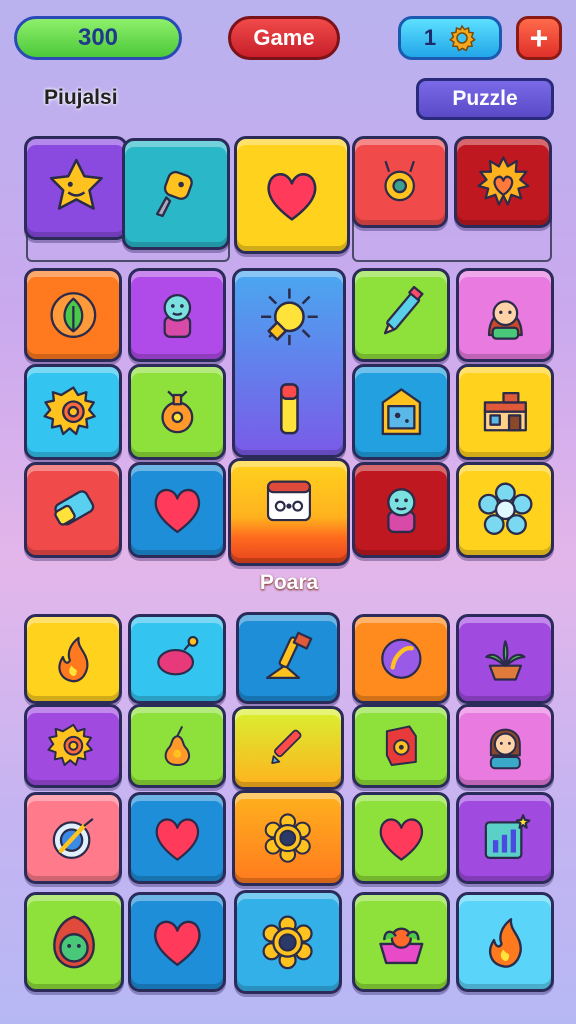 This screenshot has height=1024, width=576. What do you see at coordinates (505, 749) in the screenshot?
I see `boy-avatar-icon` at bounding box center [505, 749].